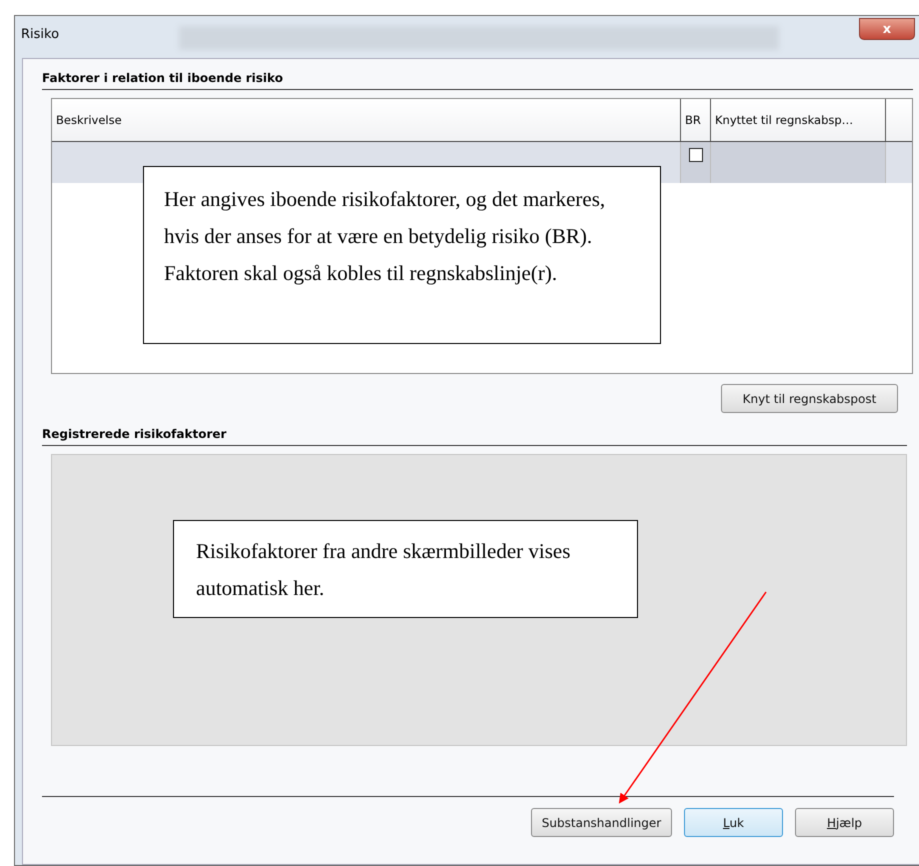 Image resolution: width=919 pixels, height=866 pixels. I want to click on column-header: BR, so click(696, 120).